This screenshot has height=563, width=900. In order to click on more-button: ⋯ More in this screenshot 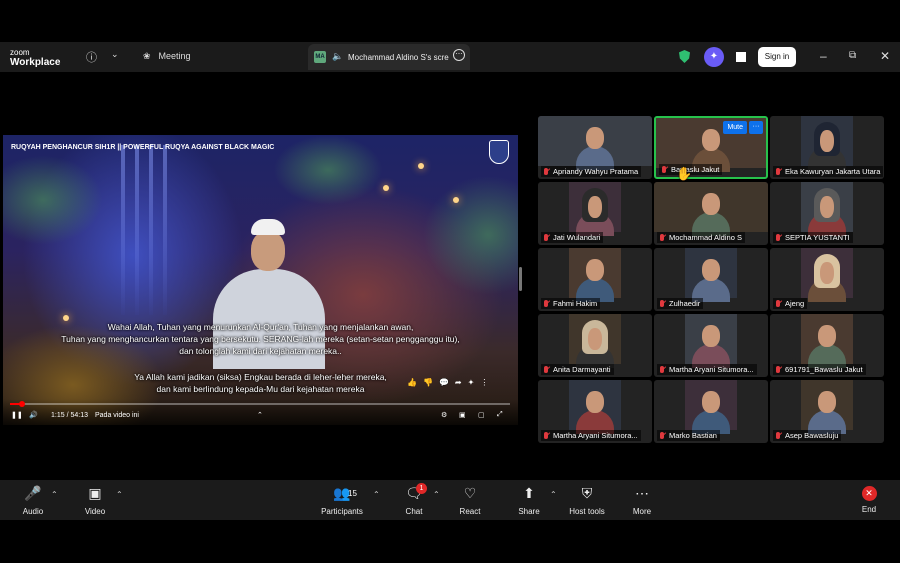, I will do `click(642, 500)`.